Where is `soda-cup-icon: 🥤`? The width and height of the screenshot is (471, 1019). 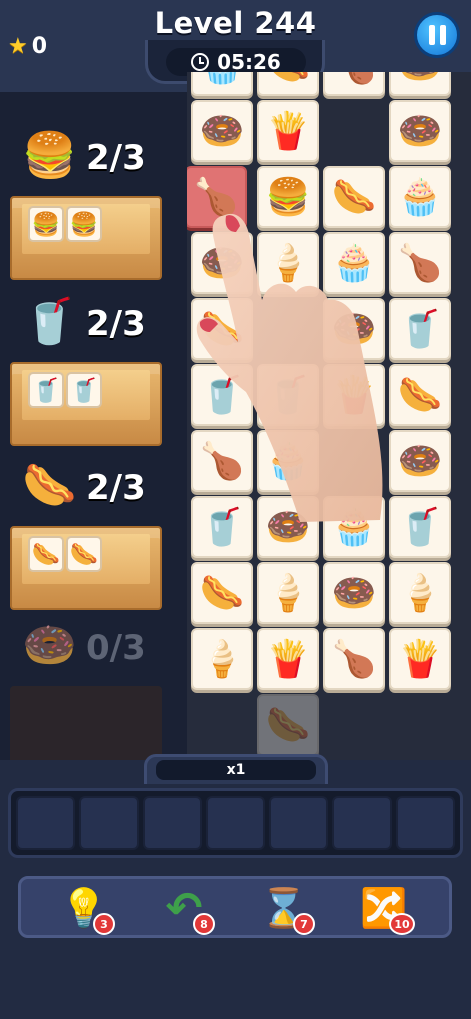
soda-cup-icon: 🥤 is located at coordinates (49, 321).